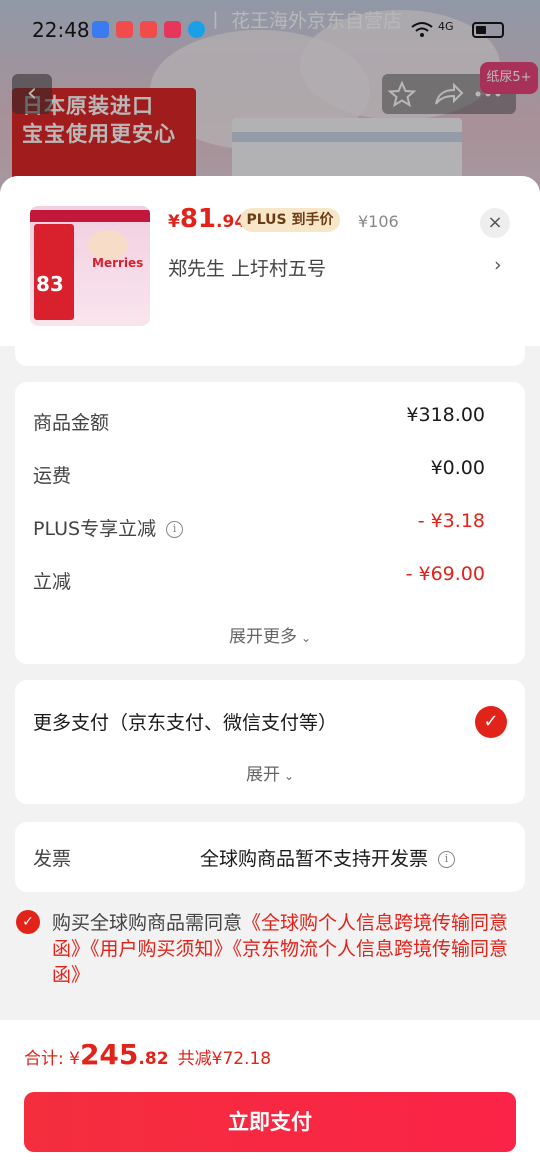 The height and width of the screenshot is (1170, 540). What do you see at coordinates (52, 859) in the screenshot?
I see `invoice-label: 发票` at bounding box center [52, 859].